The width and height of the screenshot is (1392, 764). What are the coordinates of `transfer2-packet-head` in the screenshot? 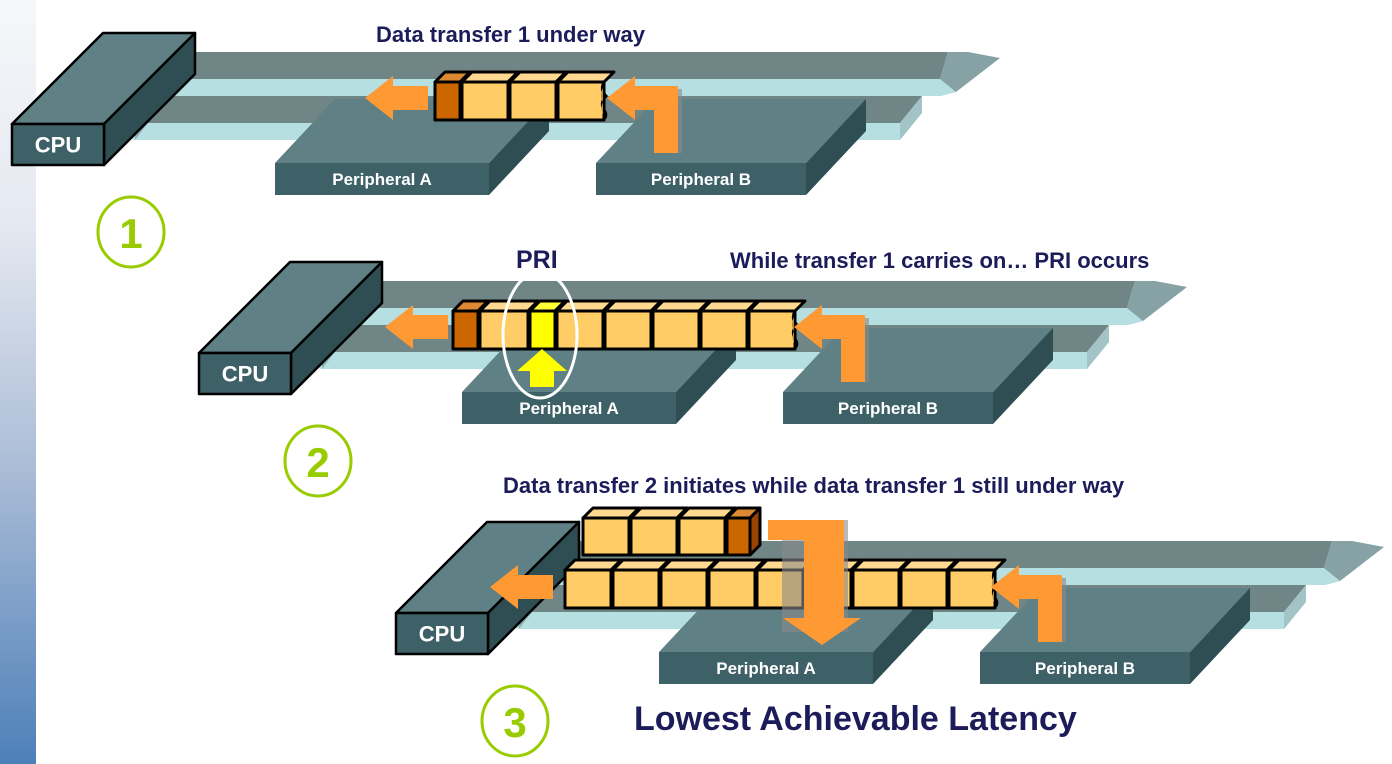 It's located at (743, 531).